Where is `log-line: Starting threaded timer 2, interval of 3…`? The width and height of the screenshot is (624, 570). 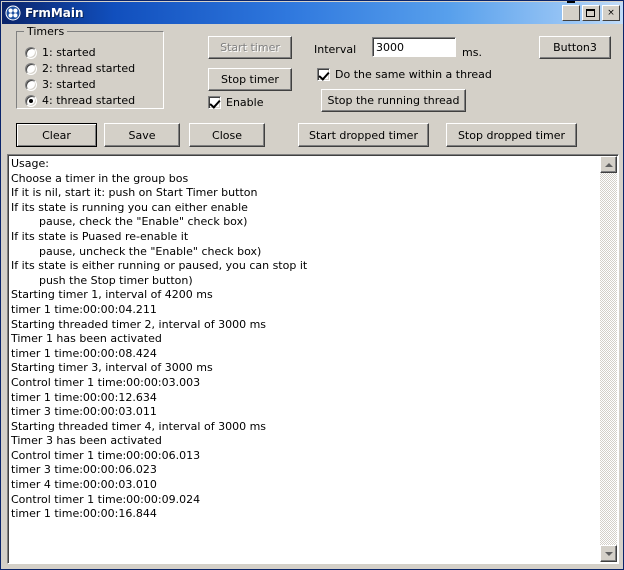 log-line: Starting threaded timer 2, interval of 3… is located at coordinates (139, 324).